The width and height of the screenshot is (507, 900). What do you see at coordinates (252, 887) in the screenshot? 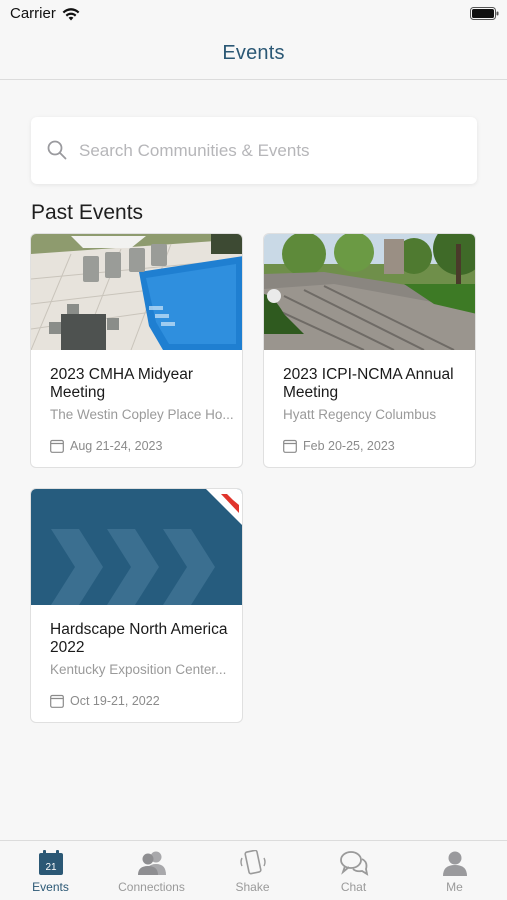
I see `tab-label: Shake` at bounding box center [252, 887].